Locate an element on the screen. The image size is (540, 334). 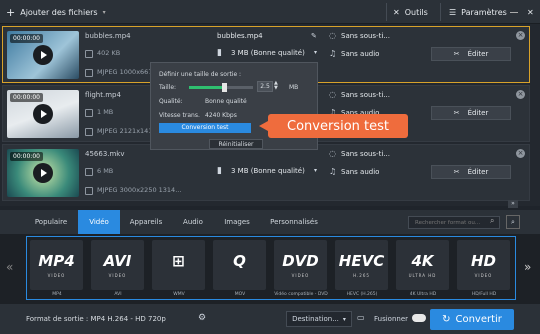
close-button: ✕ is located at coordinates (530, 12).